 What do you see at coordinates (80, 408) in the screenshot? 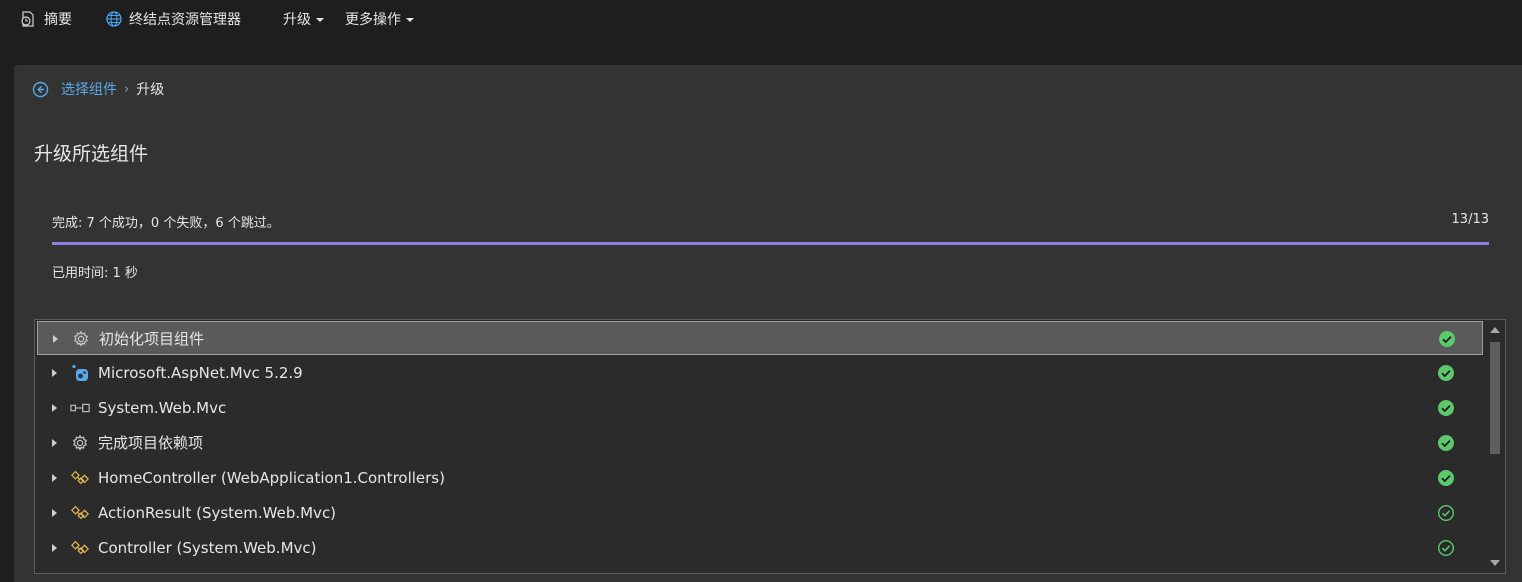
I see `reference-icon` at bounding box center [80, 408].